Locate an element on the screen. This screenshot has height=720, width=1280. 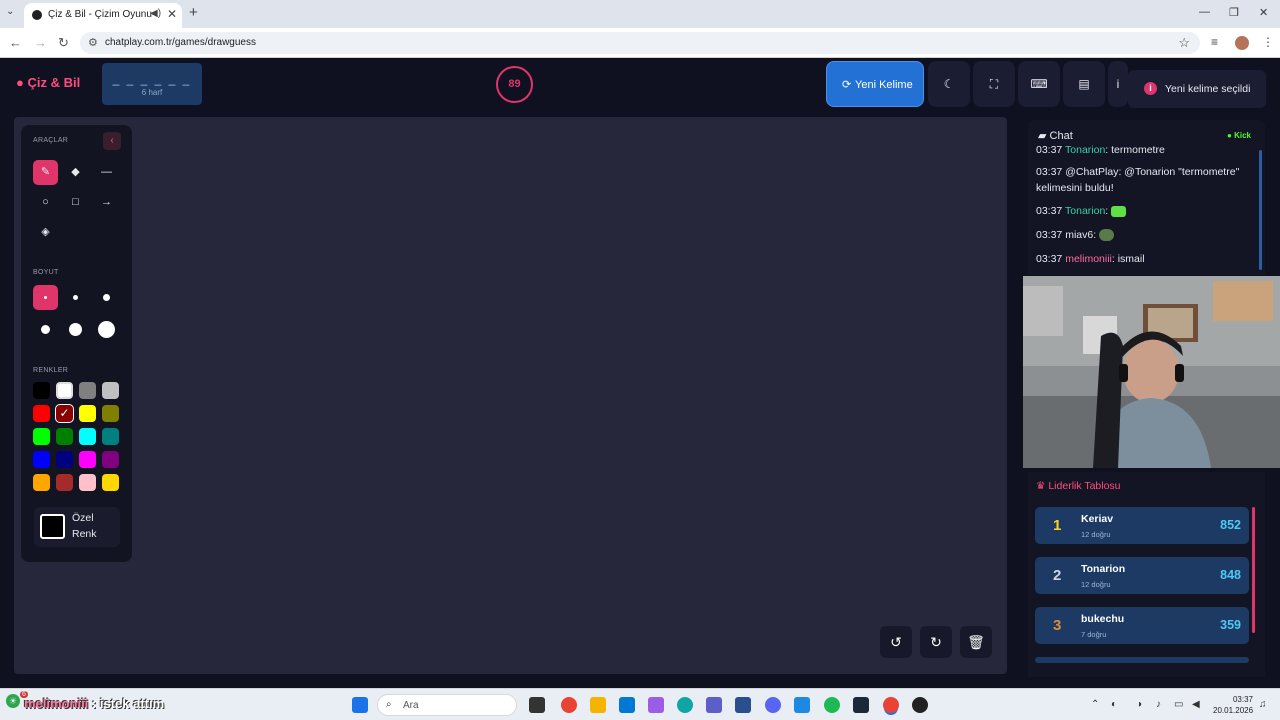
round-timer: 89 is located at coordinates (514, 84).